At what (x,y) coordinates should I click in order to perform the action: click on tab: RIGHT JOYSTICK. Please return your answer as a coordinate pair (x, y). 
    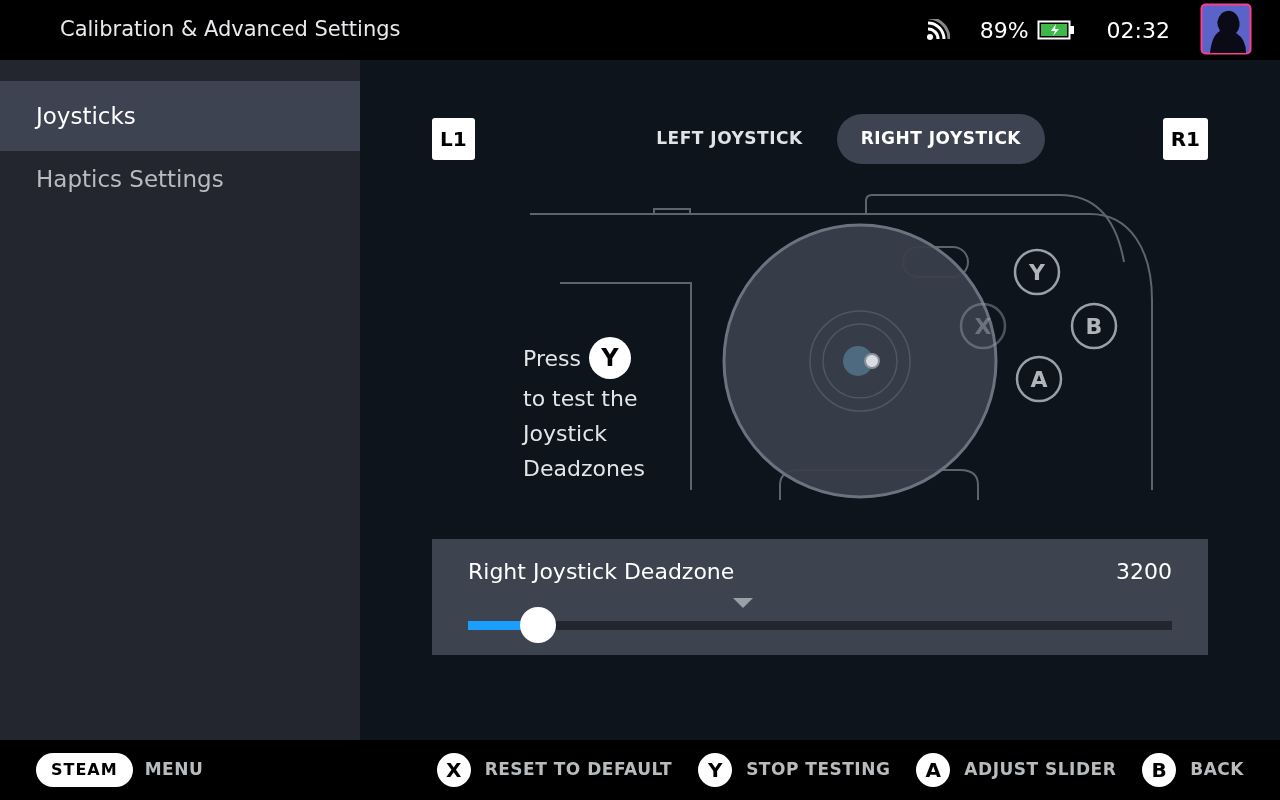
    Looking at the image, I should click on (941, 139).